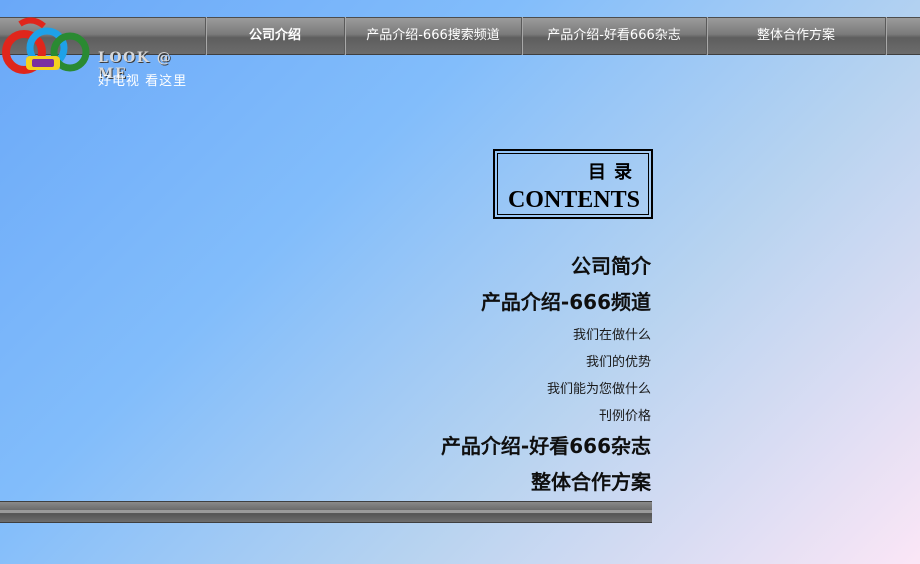 This screenshot has height=564, width=920. What do you see at coordinates (432, 36) in the screenshot?
I see `nav-item-666-search-channel: 产品介绍-666搜索频道` at bounding box center [432, 36].